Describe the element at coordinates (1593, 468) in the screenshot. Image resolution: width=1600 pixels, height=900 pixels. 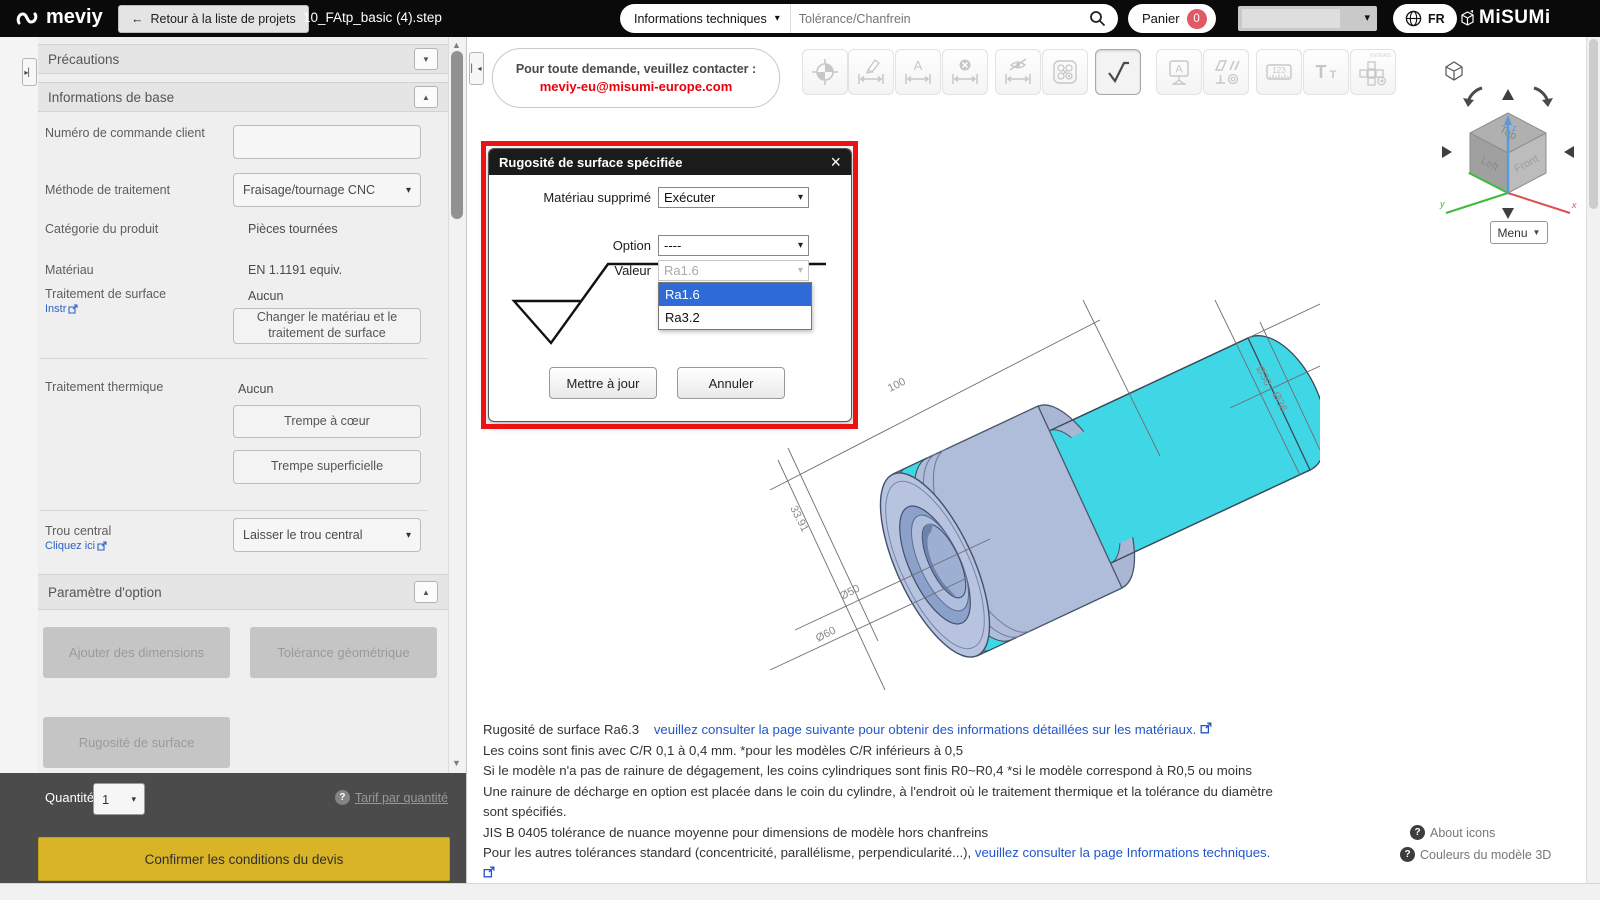
I see `page-scrollbar` at that location.